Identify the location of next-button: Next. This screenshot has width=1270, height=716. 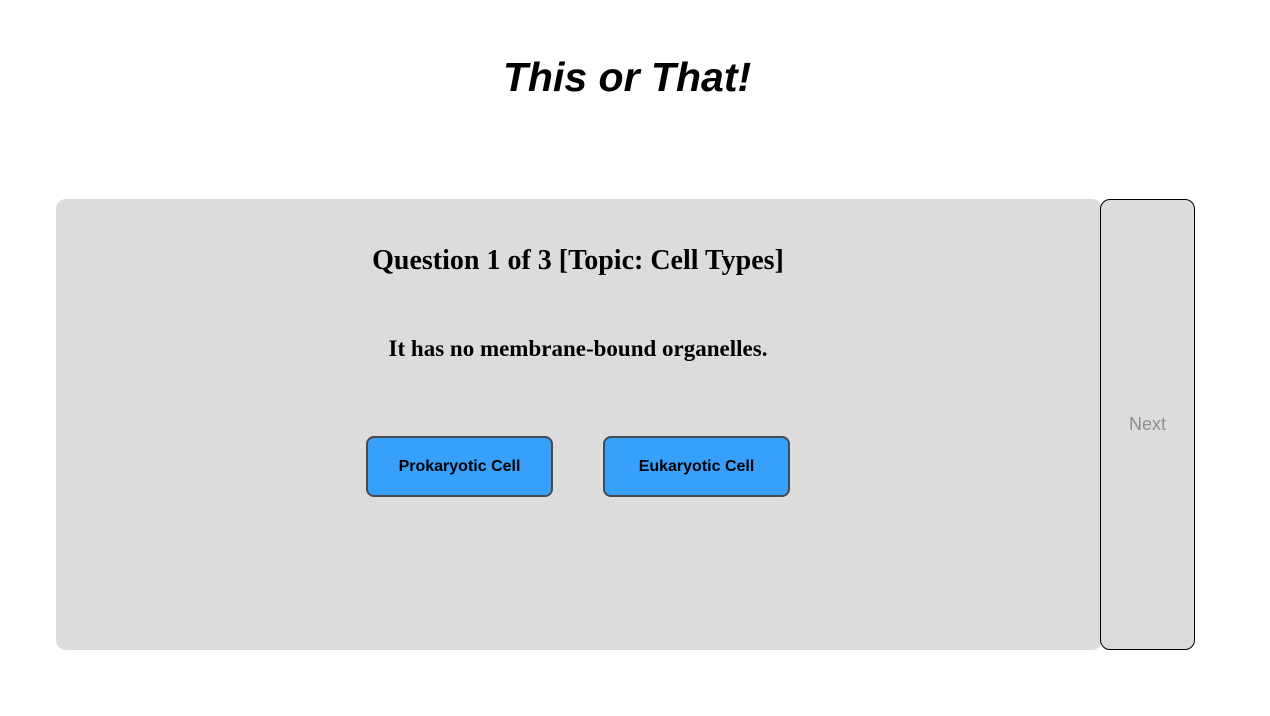
(1147, 424).